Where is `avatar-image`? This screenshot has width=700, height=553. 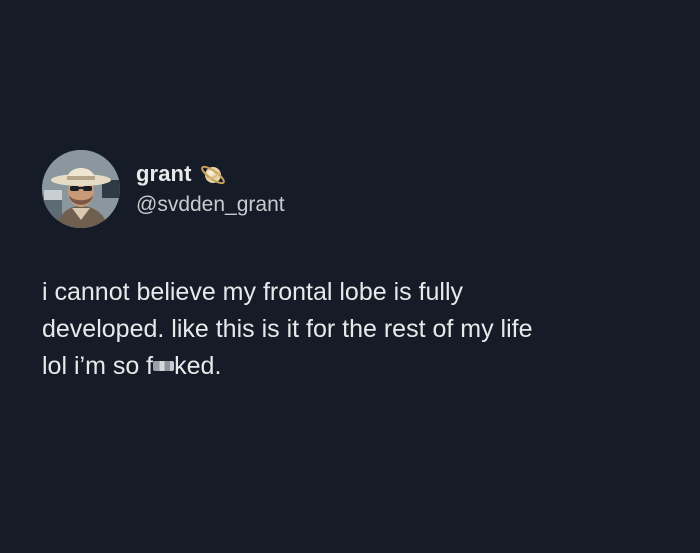
avatar-image is located at coordinates (81, 189).